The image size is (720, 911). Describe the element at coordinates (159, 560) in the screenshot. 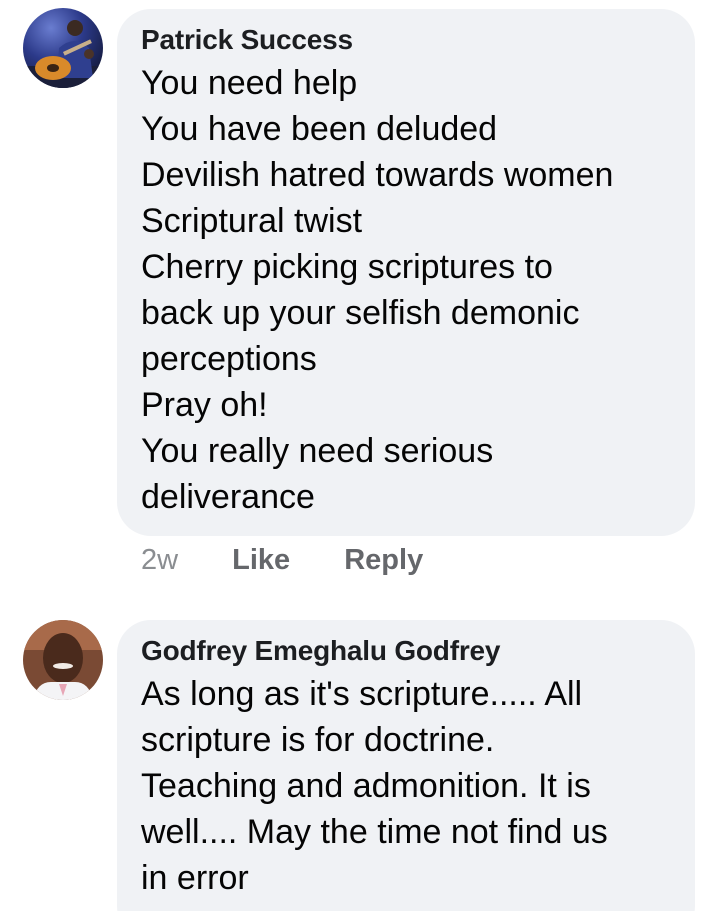

I see `comment-timestamp: 2w` at that location.